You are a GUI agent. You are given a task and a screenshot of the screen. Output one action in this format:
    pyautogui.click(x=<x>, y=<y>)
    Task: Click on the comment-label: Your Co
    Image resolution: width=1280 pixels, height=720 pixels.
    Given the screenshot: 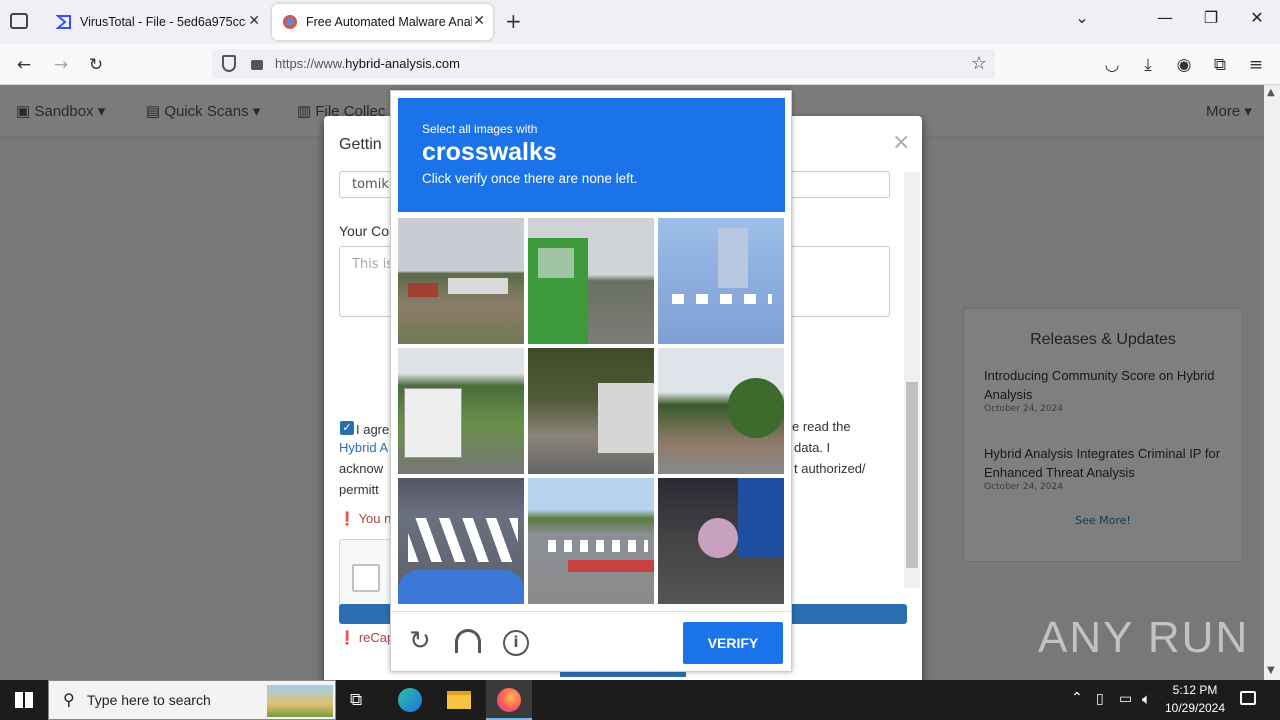 What is the action you would take?
    pyautogui.click(x=364, y=231)
    